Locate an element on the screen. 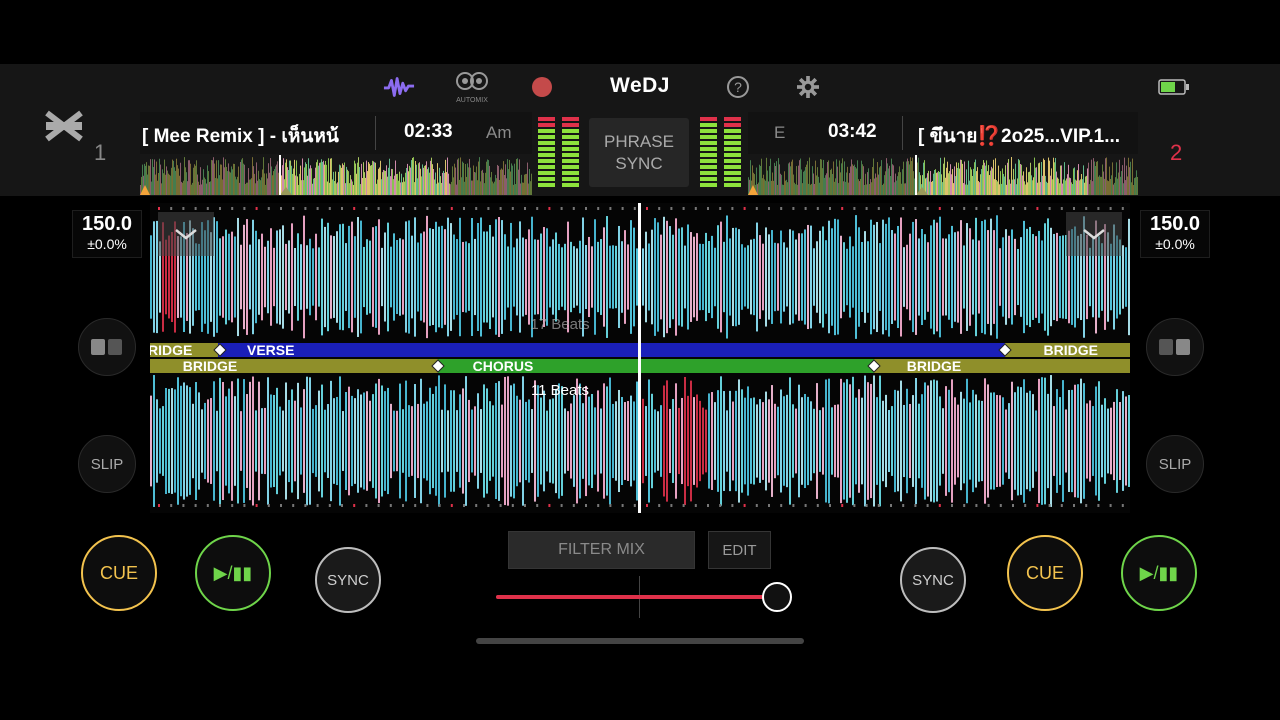 Image resolution: width=1280 pixels, height=720 pixels. deck1-pitch: ±0.0% is located at coordinates (107, 244).